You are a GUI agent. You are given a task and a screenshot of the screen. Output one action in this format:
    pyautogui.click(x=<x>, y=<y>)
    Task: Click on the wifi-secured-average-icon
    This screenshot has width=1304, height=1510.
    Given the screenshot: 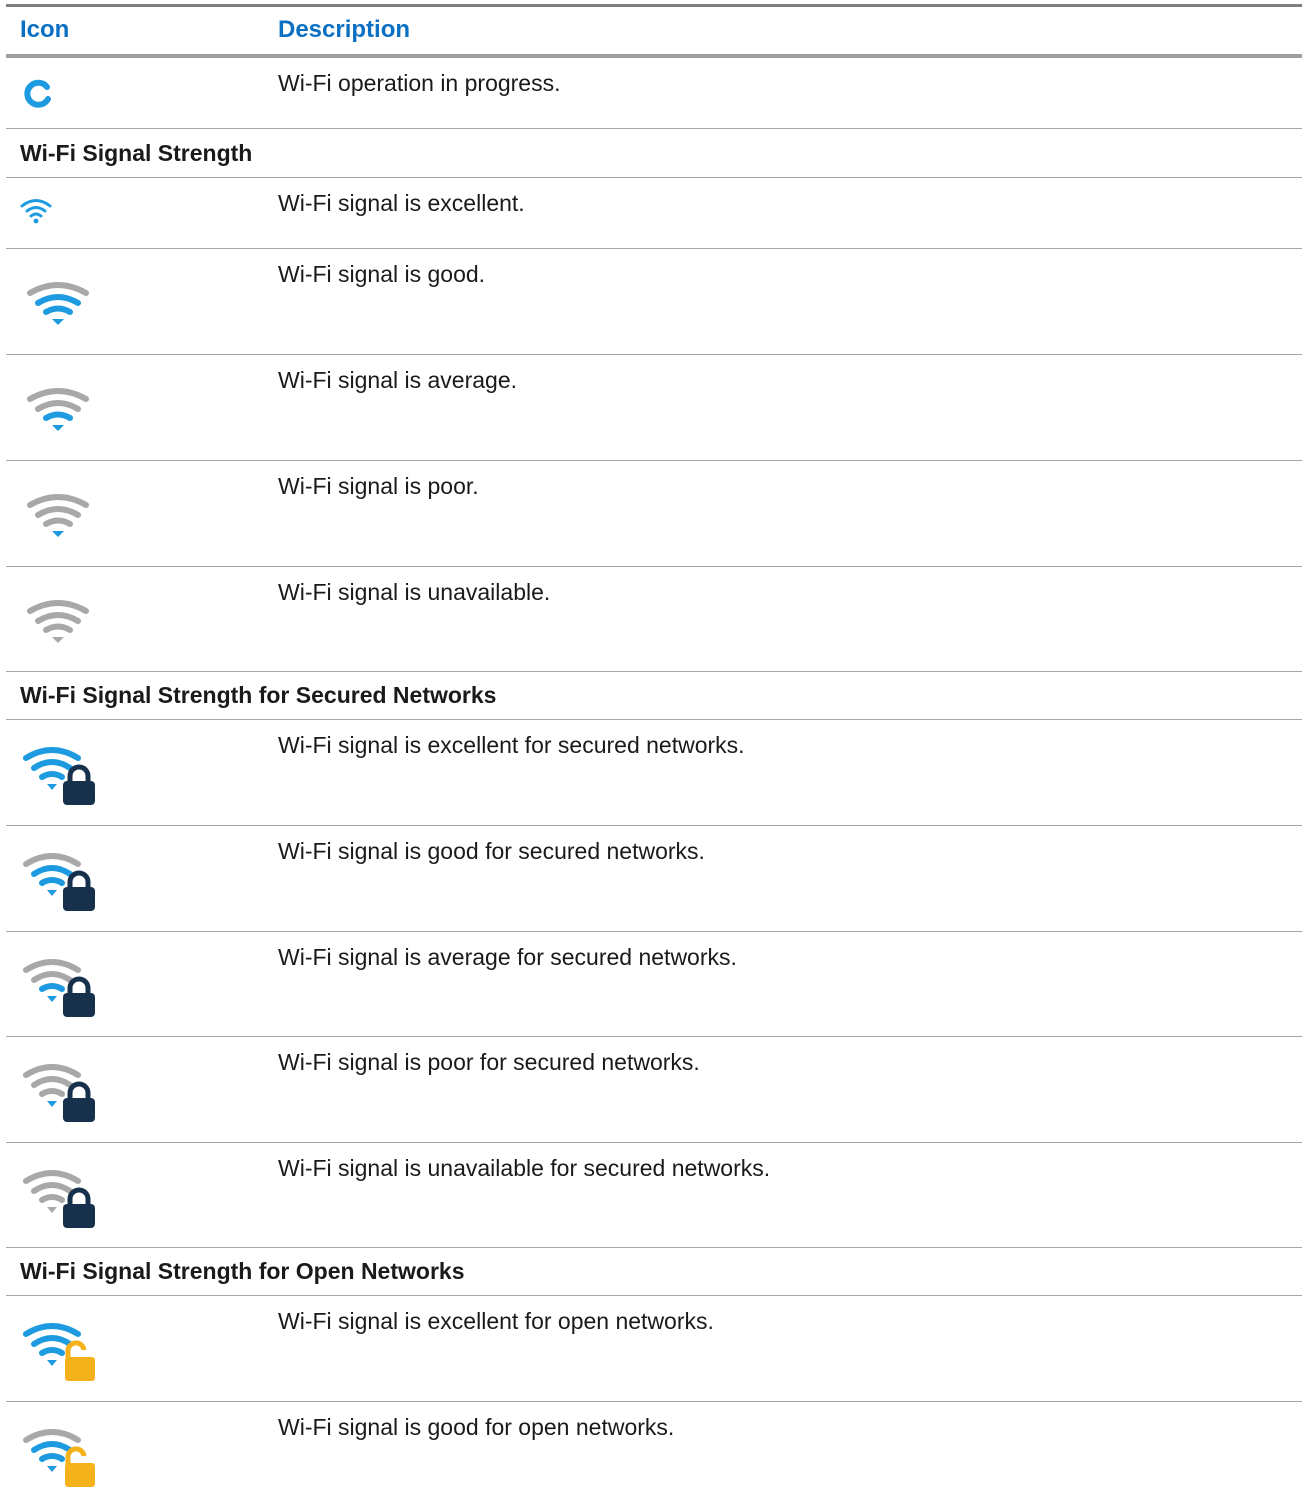 What is the action you would take?
    pyautogui.click(x=63, y=998)
    